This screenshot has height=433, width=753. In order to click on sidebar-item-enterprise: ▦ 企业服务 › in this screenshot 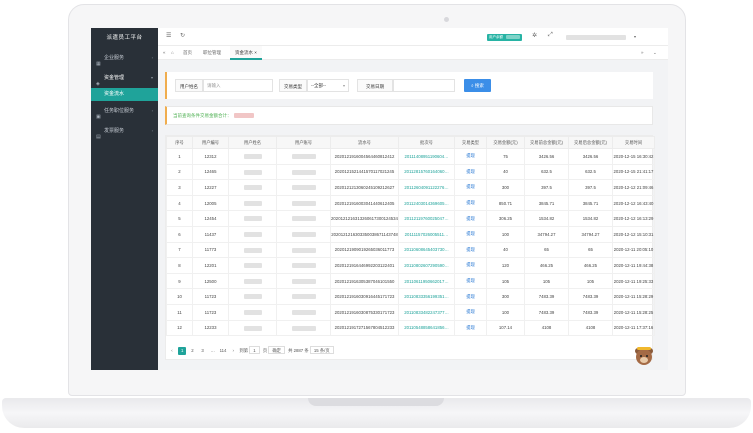, I will do `click(124, 58)`.